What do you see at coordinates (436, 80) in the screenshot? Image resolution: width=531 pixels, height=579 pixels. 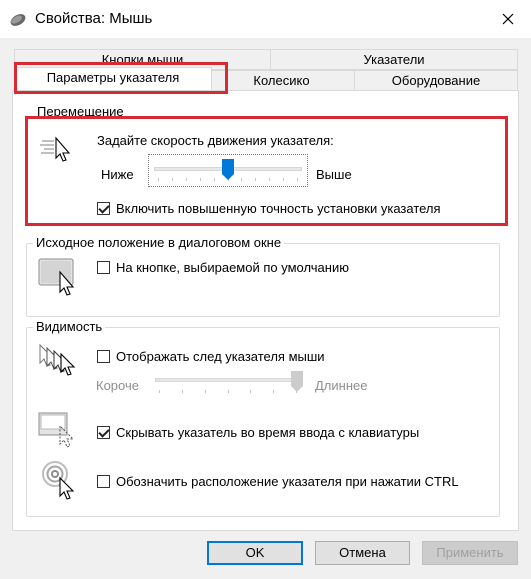 I see `tab-hardware: Оборудование` at bounding box center [436, 80].